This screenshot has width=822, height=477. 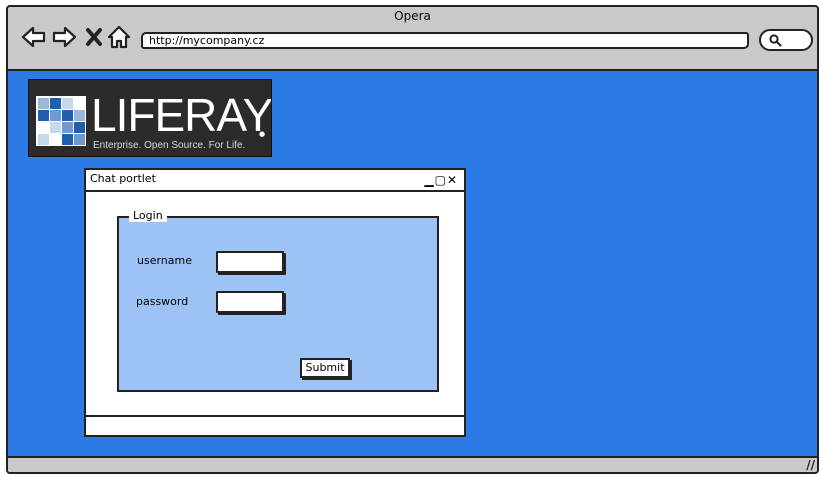 What do you see at coordinates (275, 181) in the screenshot?
I see `portlet-header: Chat portlet ▁▢✕` at bounding box center [275, 181].